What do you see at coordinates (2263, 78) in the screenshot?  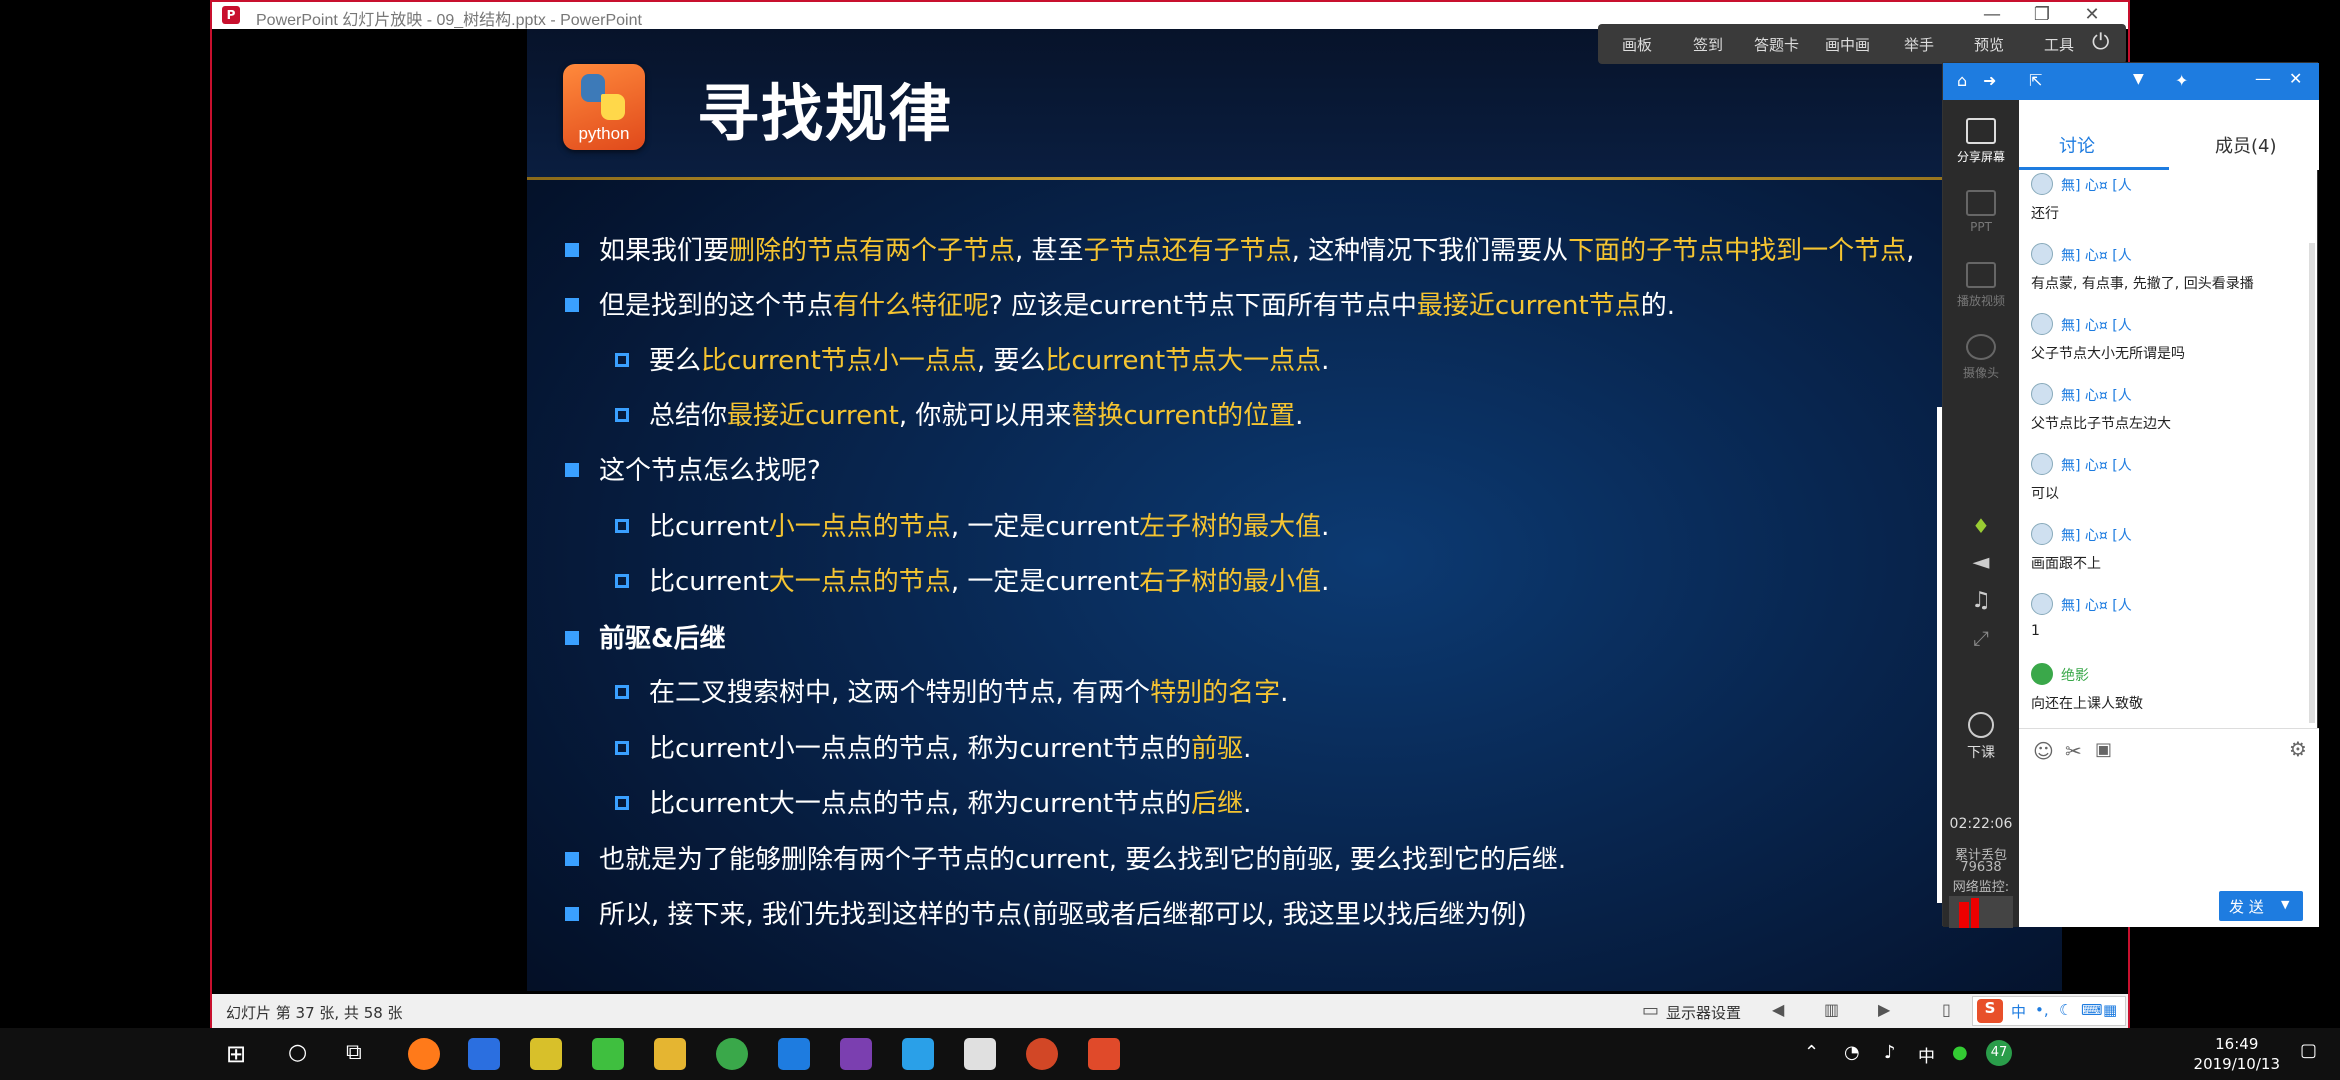 I see `panel-minimize-button: —` at bounding box center [2263, 78].